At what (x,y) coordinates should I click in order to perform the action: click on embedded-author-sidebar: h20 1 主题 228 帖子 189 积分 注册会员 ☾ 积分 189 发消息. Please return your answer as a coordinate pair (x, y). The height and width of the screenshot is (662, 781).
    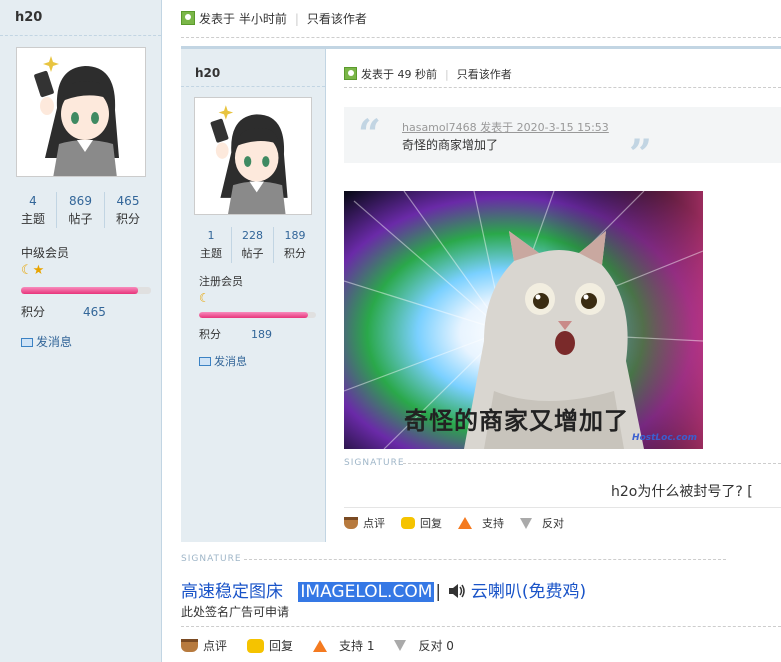
    Looking at the image, I should click on (253, 295).